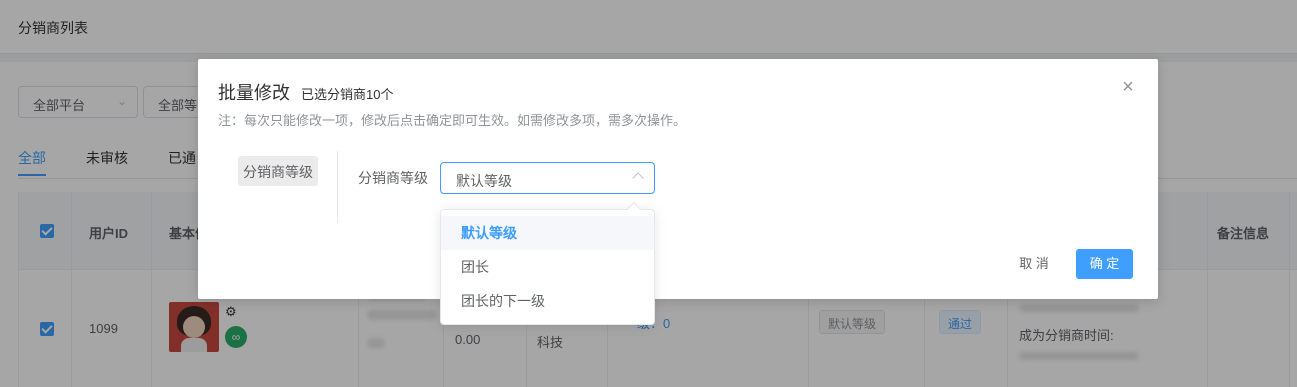  What do you see at coordinates (547, 178) in the screenshot?
I see `level-select: 默认等级` at bounding box center [547, 178].